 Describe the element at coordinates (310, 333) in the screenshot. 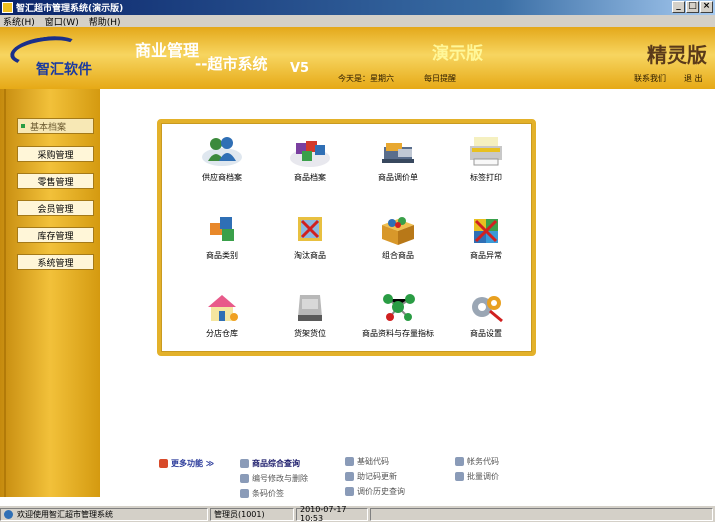

I see `tile-label: 货架货位` at that location.